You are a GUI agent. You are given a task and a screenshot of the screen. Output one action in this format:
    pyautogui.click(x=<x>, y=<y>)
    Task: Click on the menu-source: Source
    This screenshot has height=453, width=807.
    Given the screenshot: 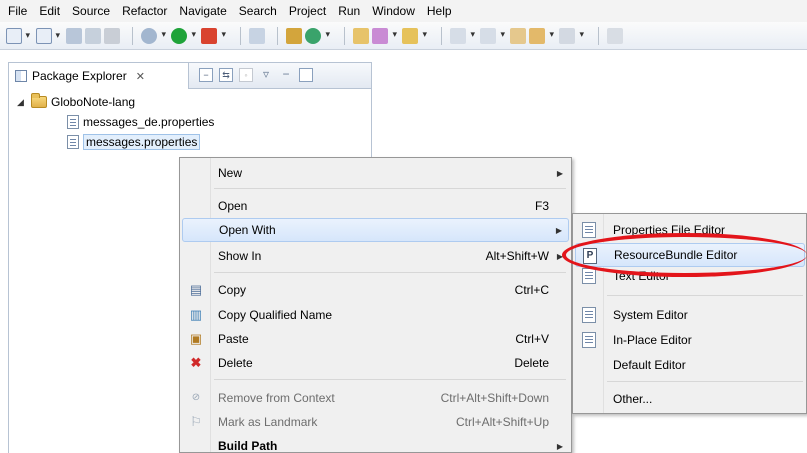 What is the action you would take?
    pyautogui.click(x=91, y=11)
    